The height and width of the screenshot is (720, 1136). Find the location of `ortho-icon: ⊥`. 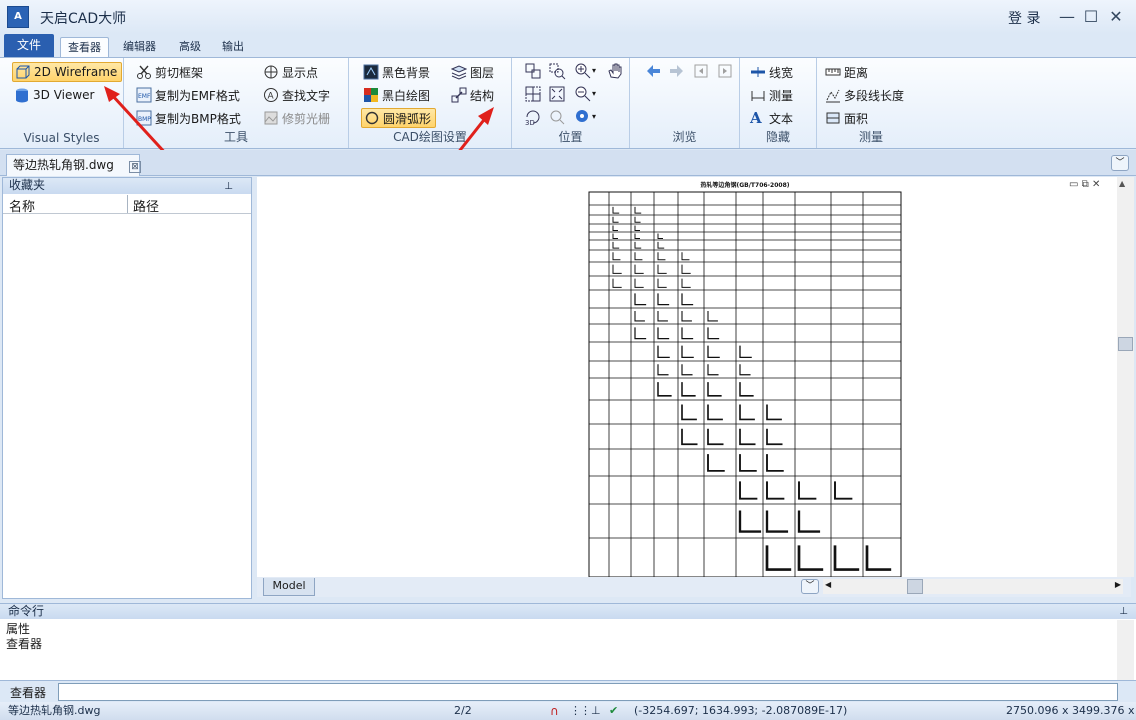

ortho-icon: ⊥ is located at coordinates (596, 711).